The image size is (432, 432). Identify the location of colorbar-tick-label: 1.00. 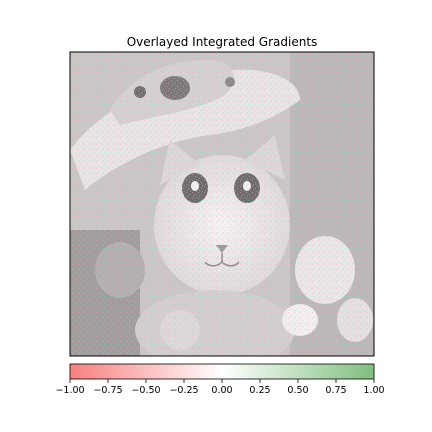
(373, 390).